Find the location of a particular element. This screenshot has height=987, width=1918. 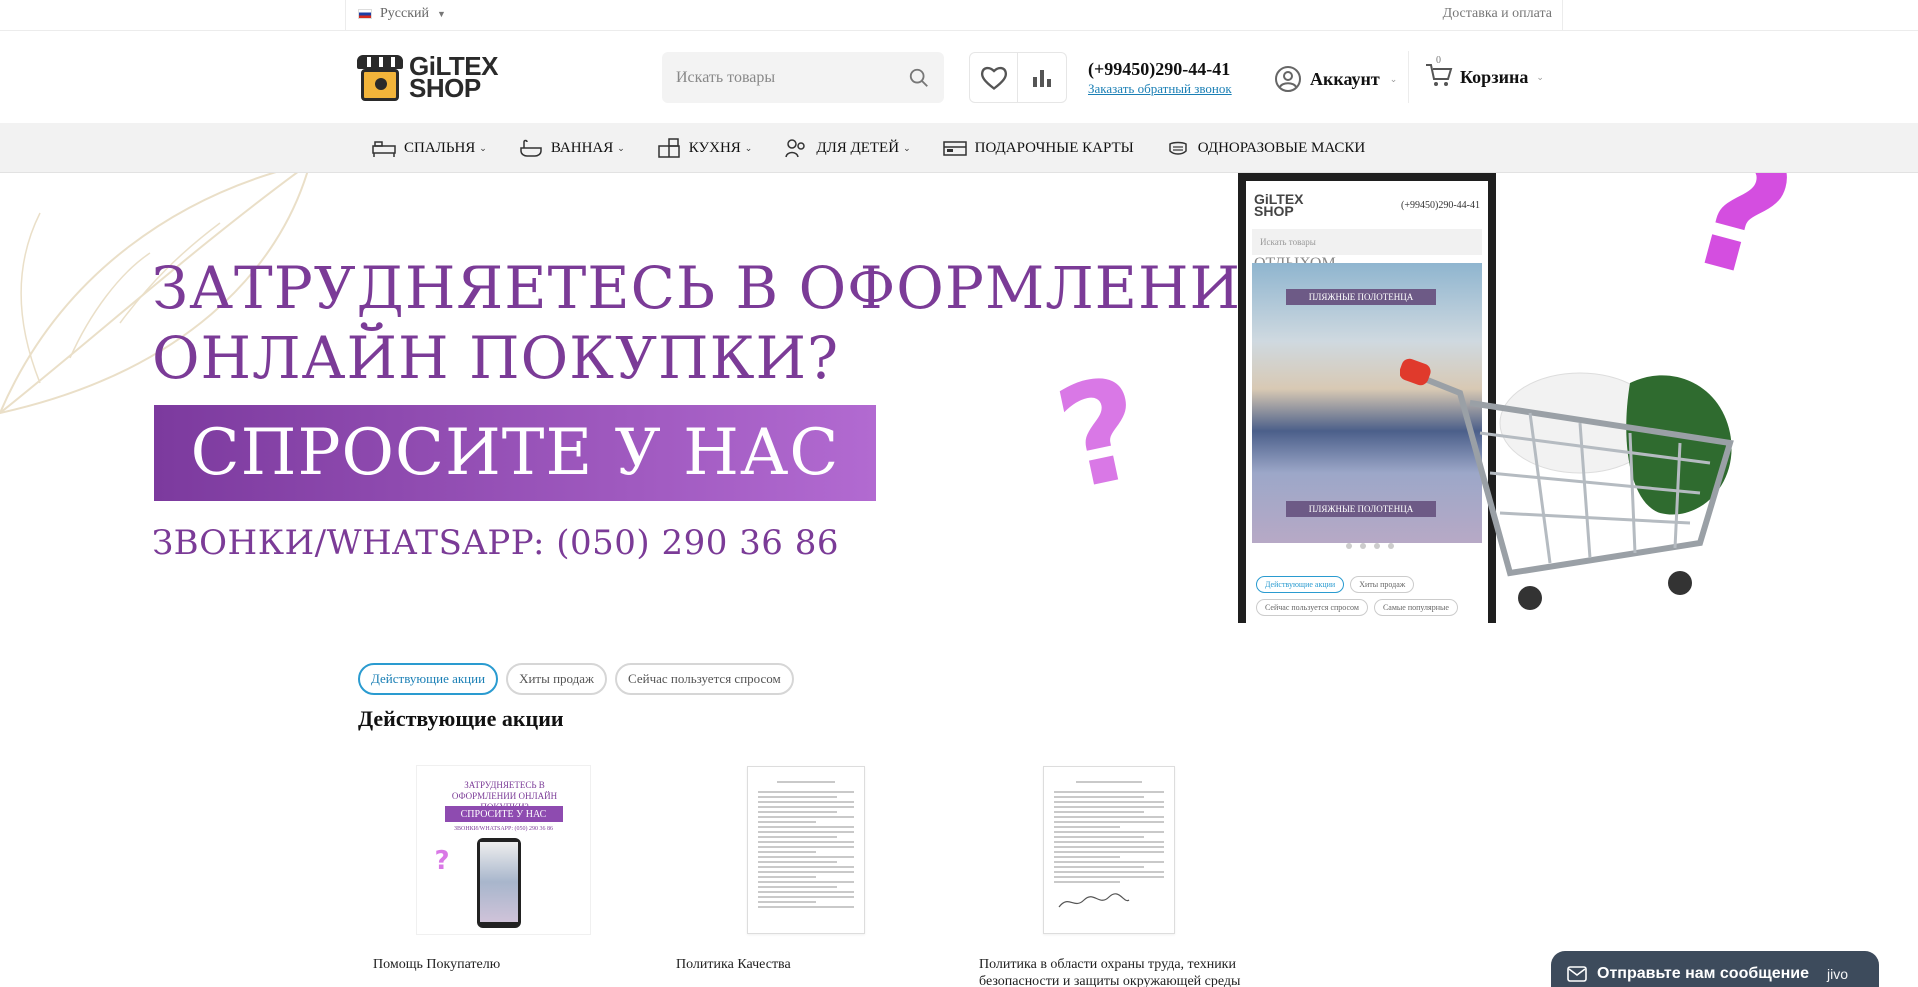

ask-us-text: СПРОСИТЕ У НАС is located at coordinates (515, 453).